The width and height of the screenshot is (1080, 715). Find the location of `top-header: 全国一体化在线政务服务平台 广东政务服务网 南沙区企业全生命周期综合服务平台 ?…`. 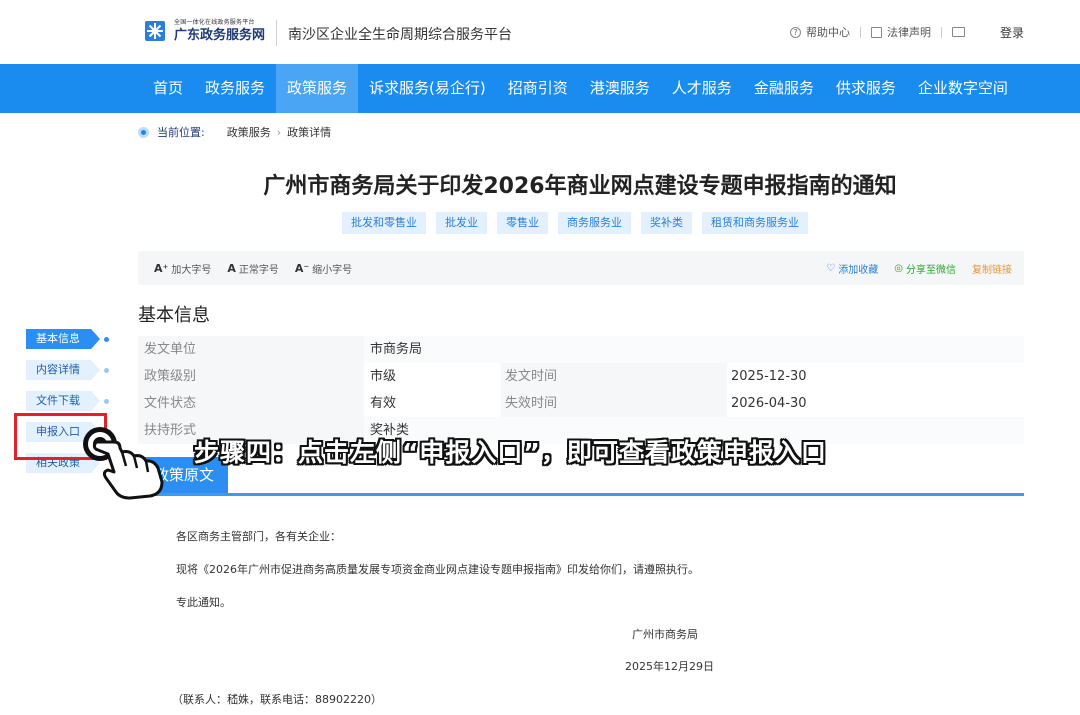

top-header: 全国一体化在线政务服务平台 广东政务服务网 南沙区企业全生命周期综合服务平台 ?… is located at coordinates (540, 32).